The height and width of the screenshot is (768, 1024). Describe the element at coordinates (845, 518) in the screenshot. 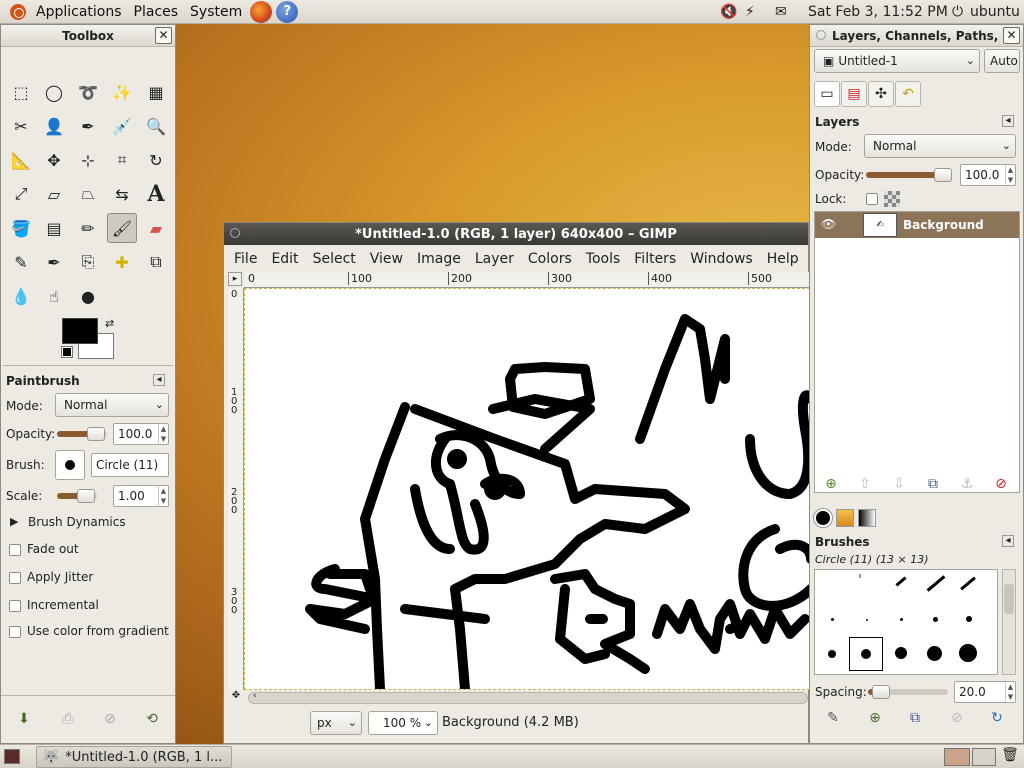

I see `patterns-tab-icon` at that location.